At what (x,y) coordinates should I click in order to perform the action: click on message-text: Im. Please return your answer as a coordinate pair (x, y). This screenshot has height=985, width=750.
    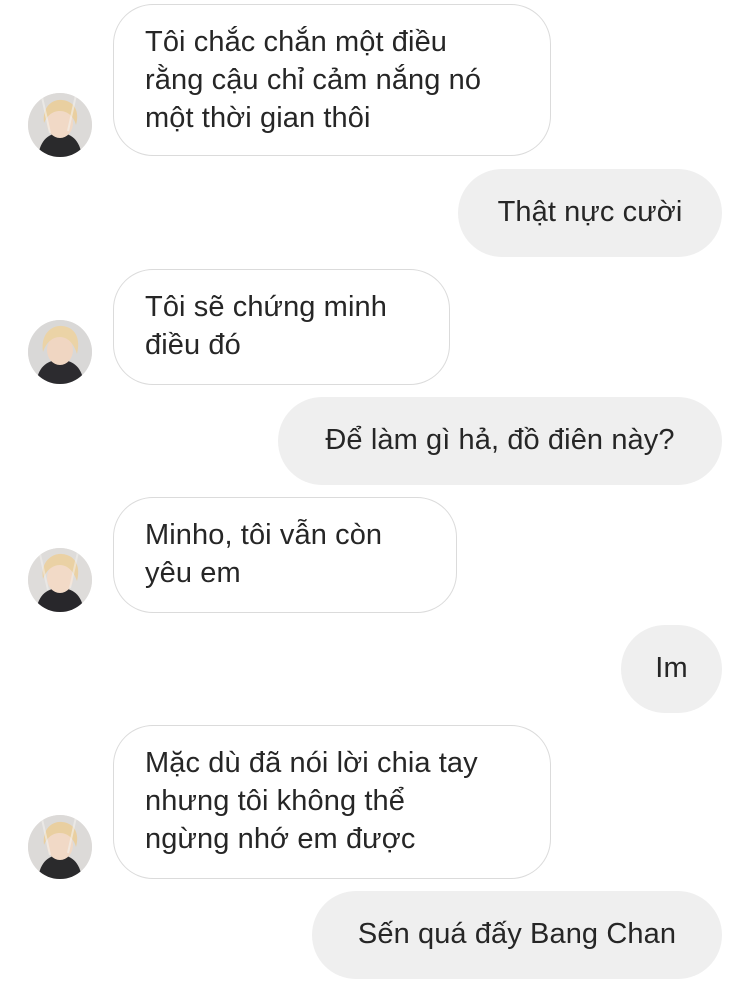
    Looking at the image, I should click on (671, 668).